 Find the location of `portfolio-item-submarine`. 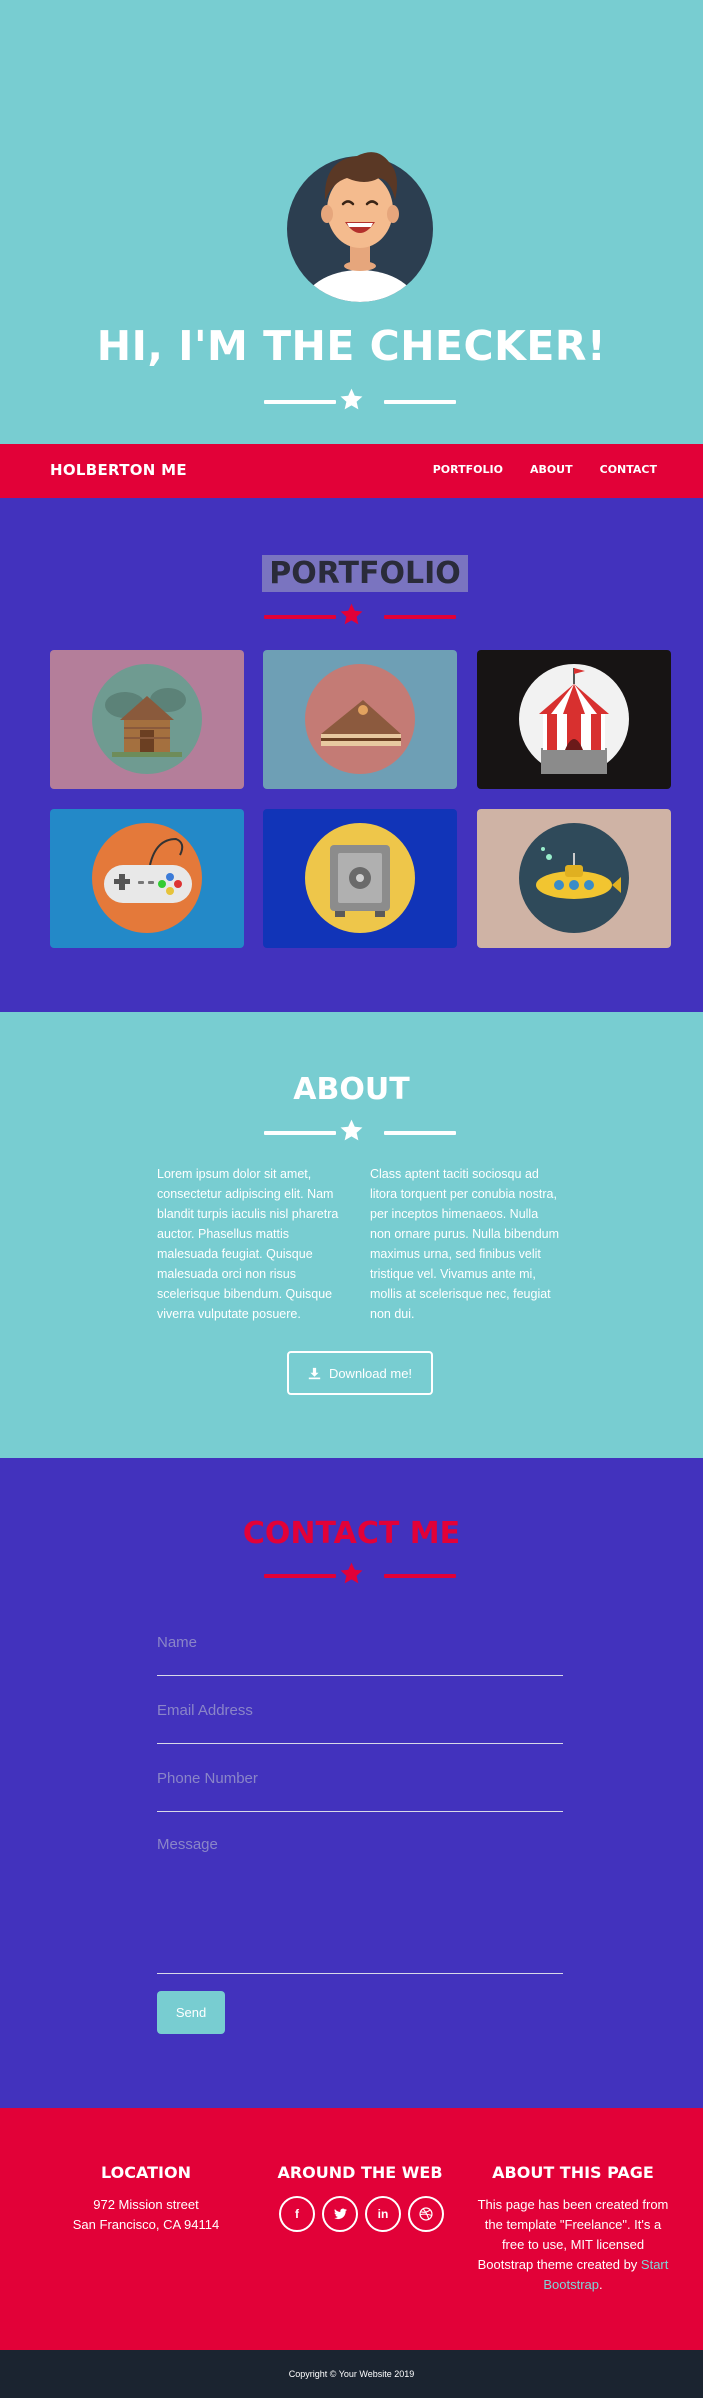

portfolio-item-submarine is located at coordinates (574, 878).